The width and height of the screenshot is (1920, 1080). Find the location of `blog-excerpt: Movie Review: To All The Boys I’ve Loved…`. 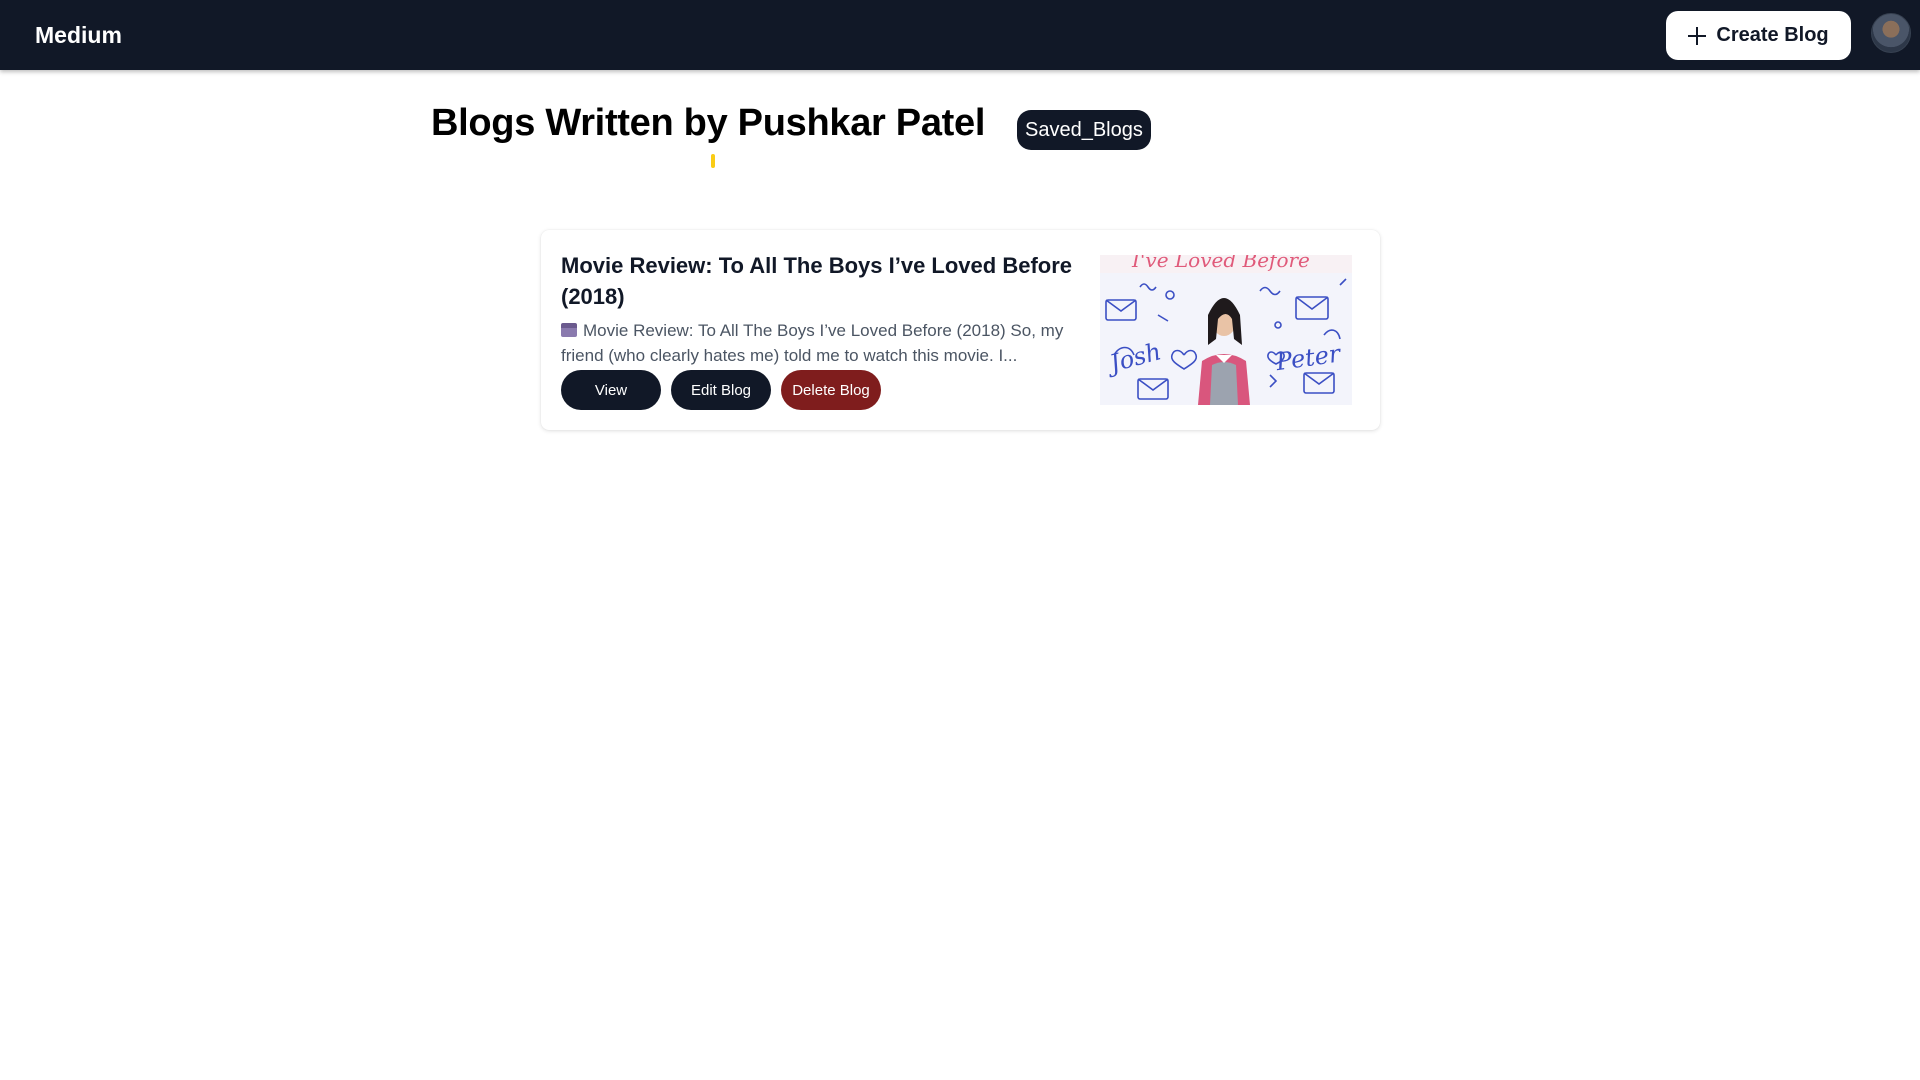

blog-excerpt: Movie Review: To All The Boys I’ve Loved… is located at coordinates (823, 343).